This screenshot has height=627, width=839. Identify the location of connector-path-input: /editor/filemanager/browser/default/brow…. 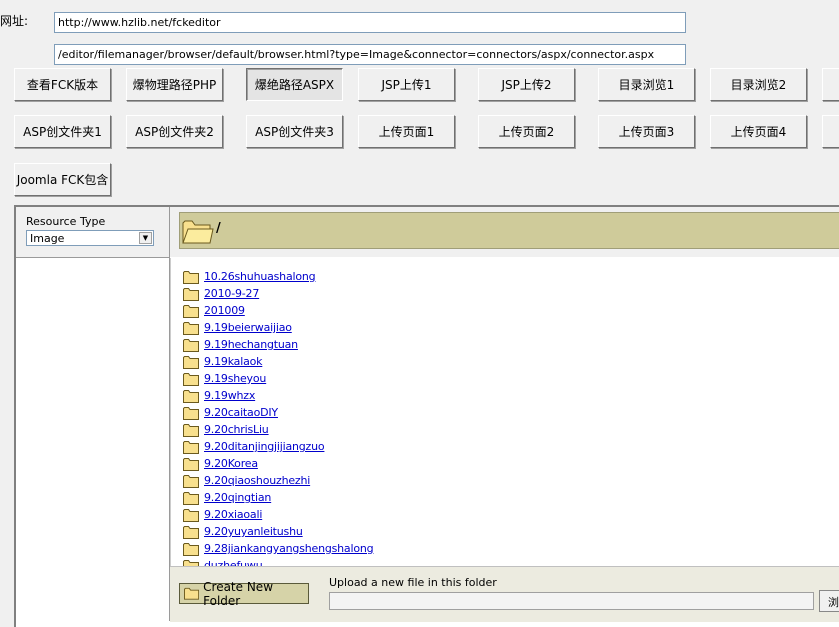
(370, 54).